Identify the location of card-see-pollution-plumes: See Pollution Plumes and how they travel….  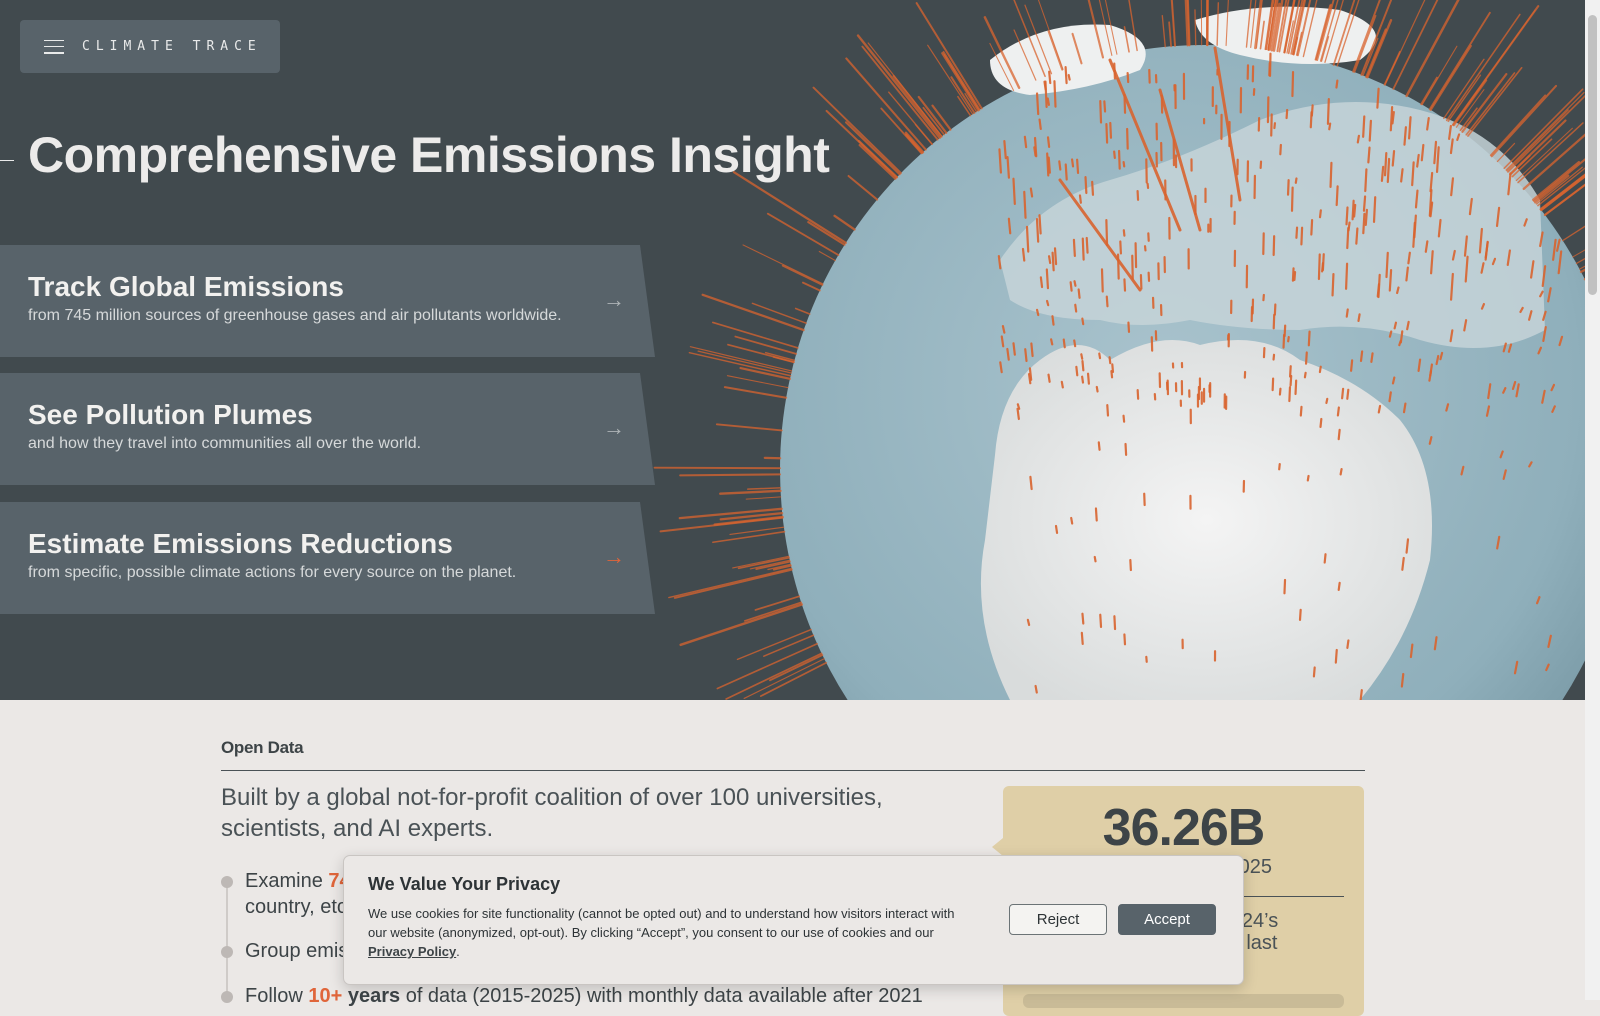
(327, 429).